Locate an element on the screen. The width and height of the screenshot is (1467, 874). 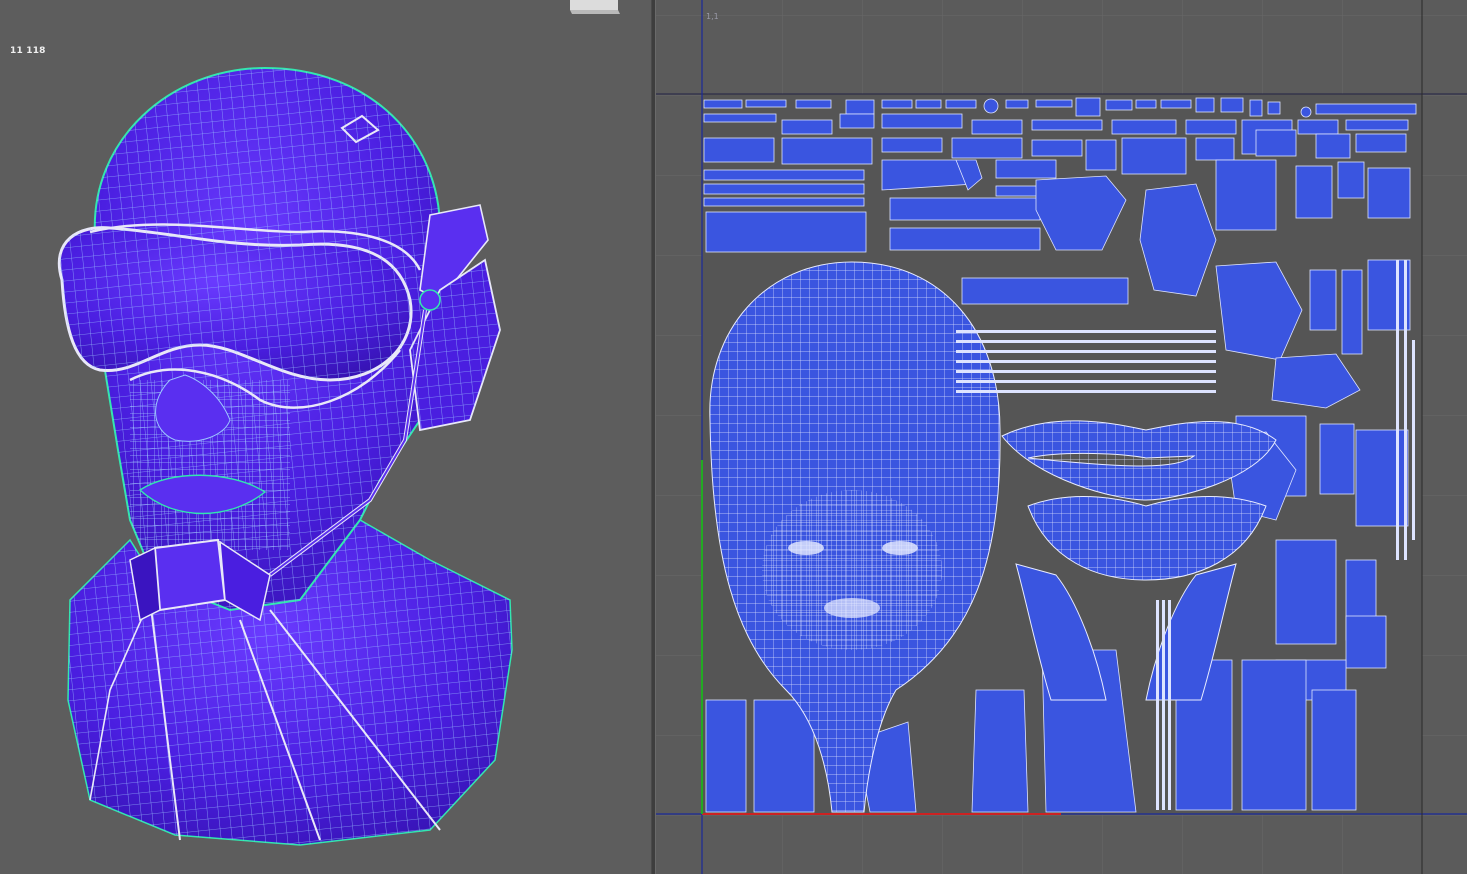
uv-face-shell is located at coordinates (855, 537).